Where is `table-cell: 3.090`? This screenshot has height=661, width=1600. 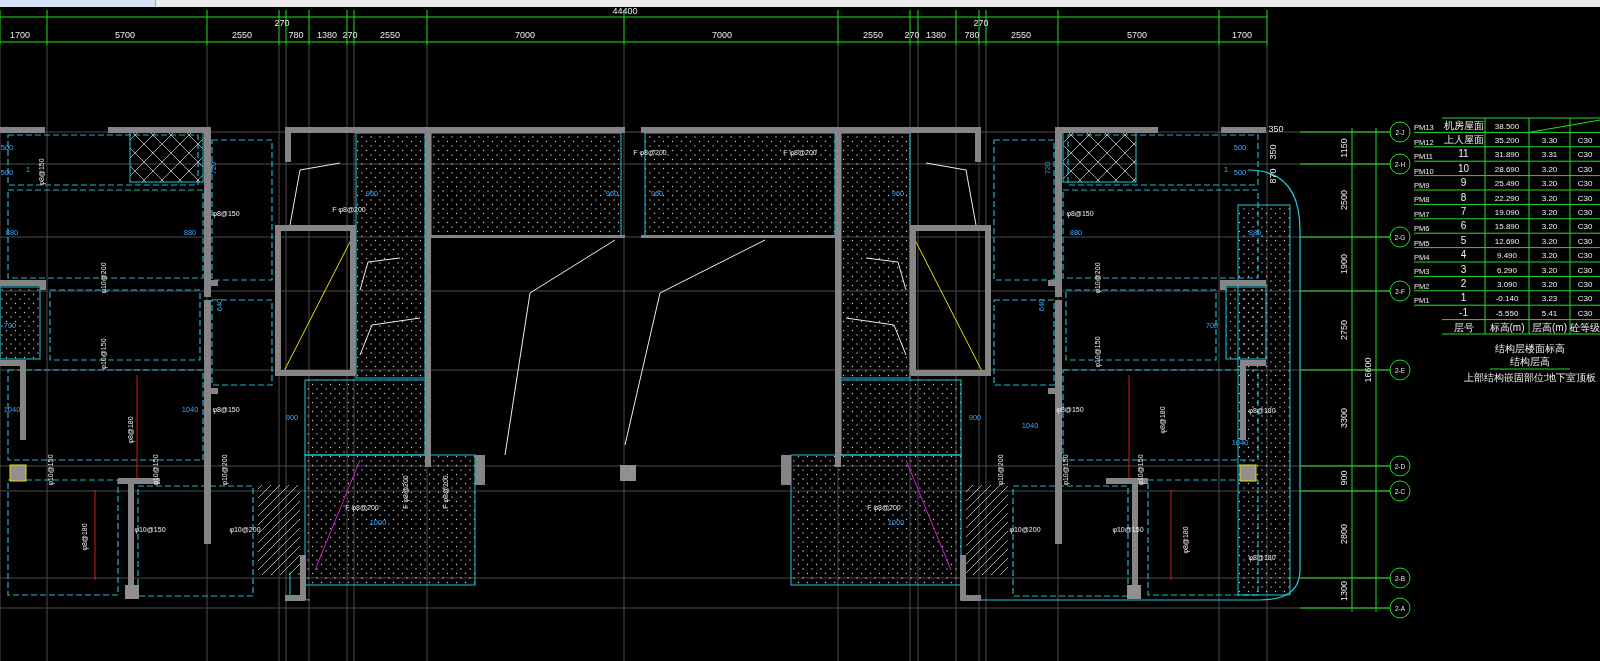 table-cell: 3.090 is located at coordinates (1507, 284).